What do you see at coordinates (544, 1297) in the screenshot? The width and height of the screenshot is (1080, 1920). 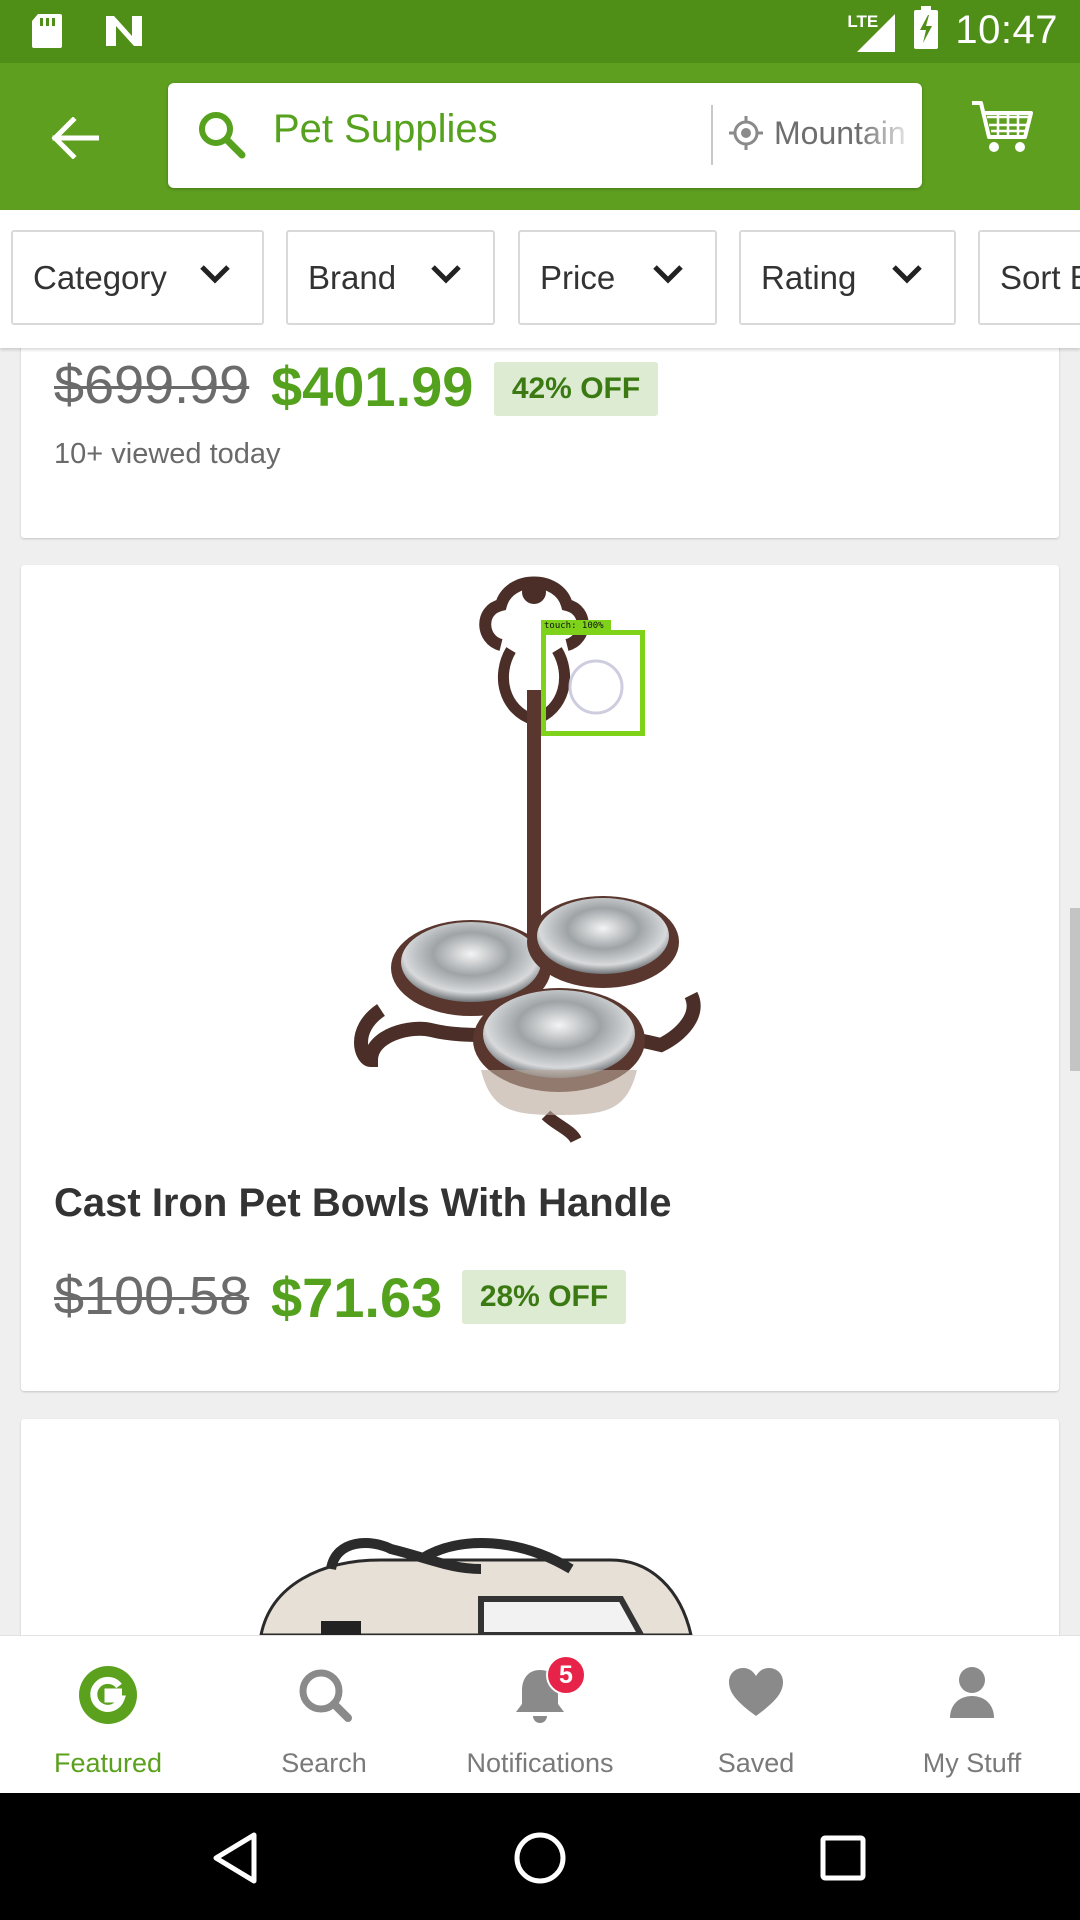 I see `discount-badge: 28% OFF` at bounding box center [544, 1297].